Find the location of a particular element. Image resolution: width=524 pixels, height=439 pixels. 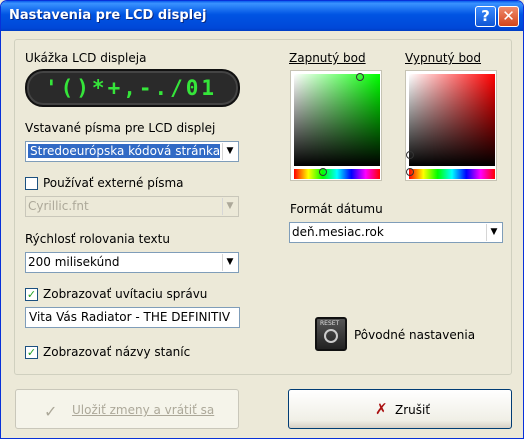

station-names-checkbox: ✓ is located at coordinates (31, 352).